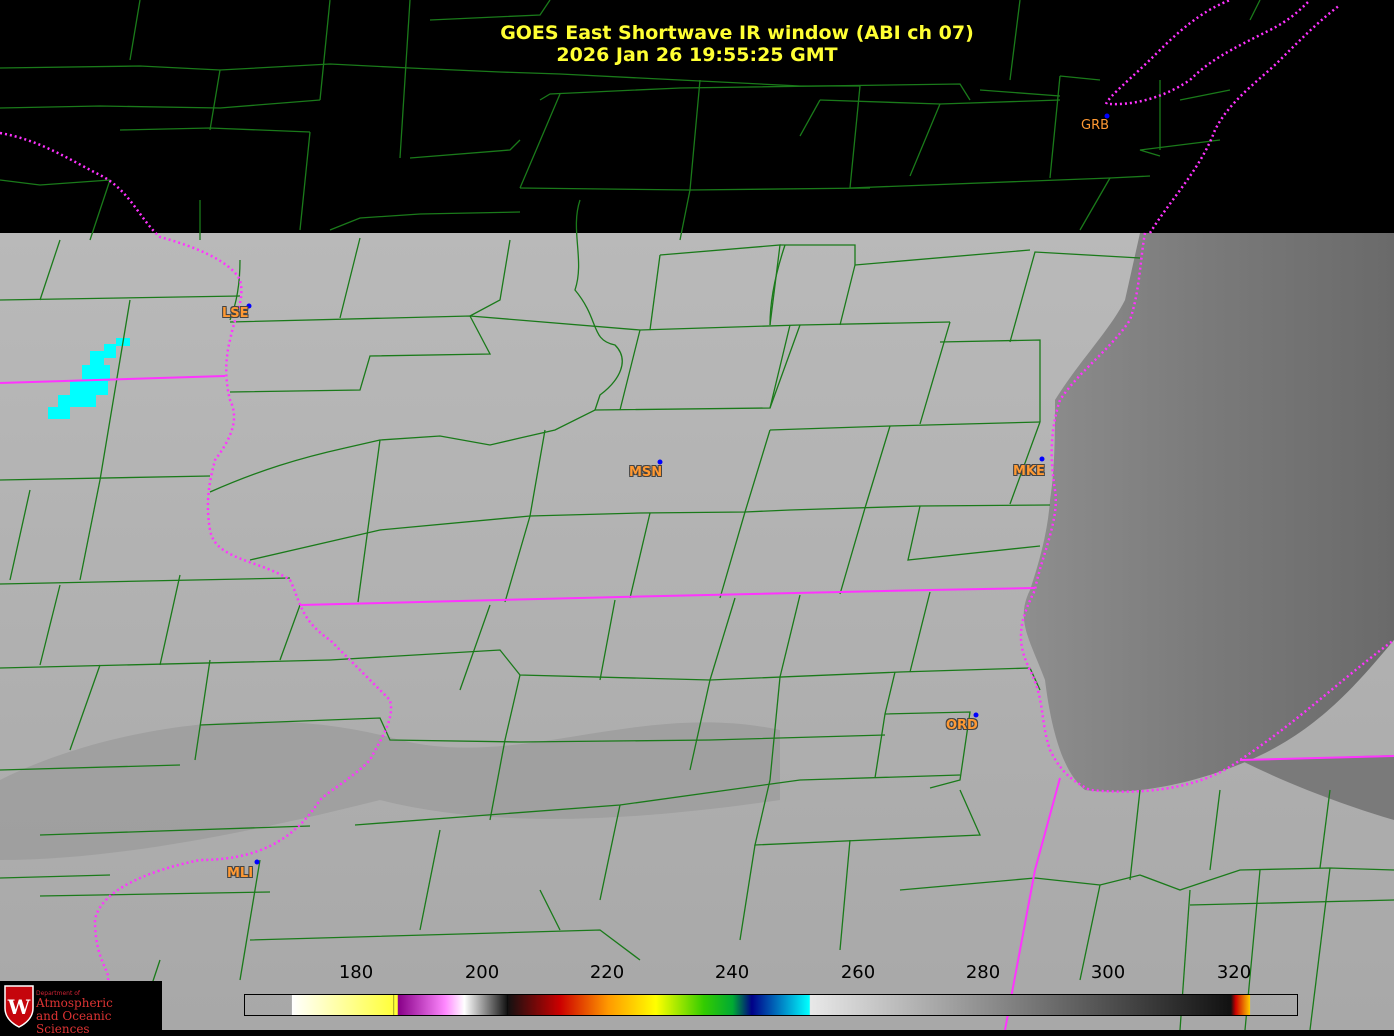 Image resolution: width=1394 pixels, height=1036 pixels. I want to click on station-label-grb: GRB, so click(1095, 125).